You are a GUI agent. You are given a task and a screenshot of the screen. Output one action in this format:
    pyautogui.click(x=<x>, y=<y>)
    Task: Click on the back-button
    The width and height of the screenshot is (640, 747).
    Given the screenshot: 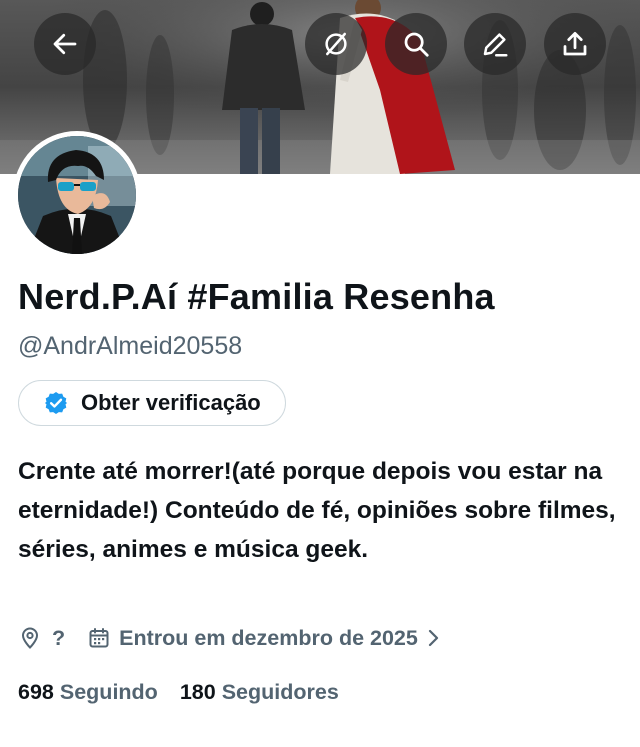 What is the action you would take?
    pyautogui.click(x=65, y=44)
    